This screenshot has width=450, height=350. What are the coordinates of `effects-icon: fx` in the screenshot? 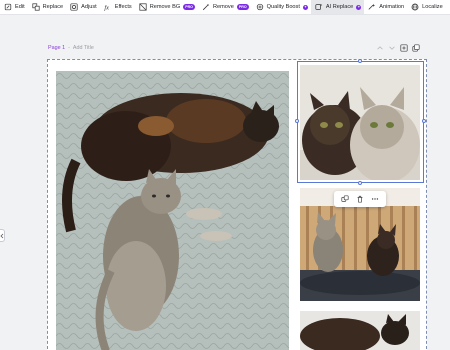 It's located at (108, 7).